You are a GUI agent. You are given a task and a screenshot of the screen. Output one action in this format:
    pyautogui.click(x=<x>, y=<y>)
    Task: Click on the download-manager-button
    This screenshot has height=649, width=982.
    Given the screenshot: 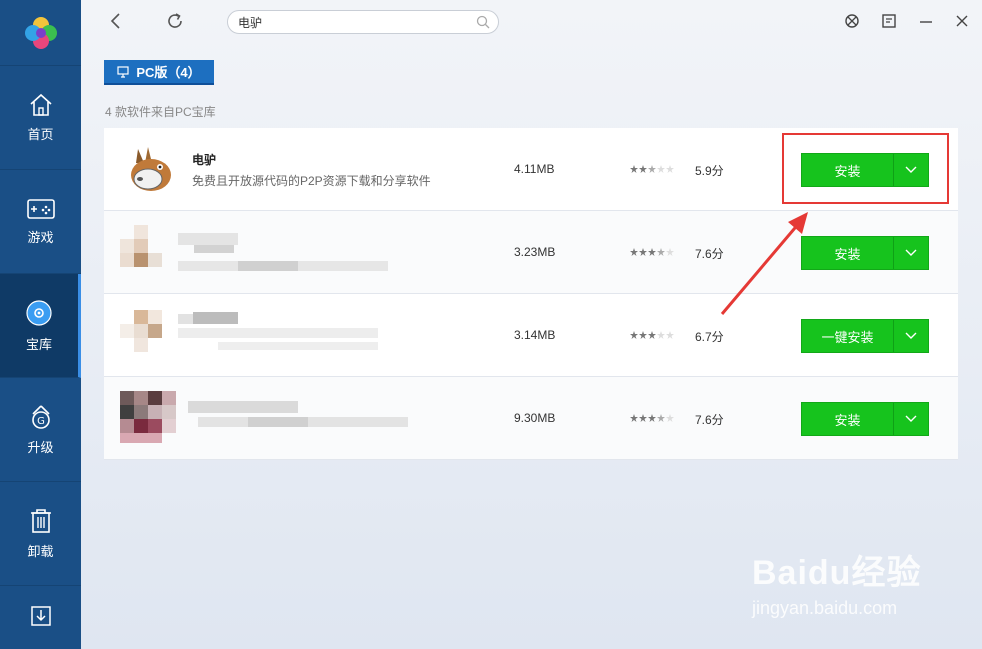 What is the action you would take?
    pyautogui.click(x=40, y=616)
    